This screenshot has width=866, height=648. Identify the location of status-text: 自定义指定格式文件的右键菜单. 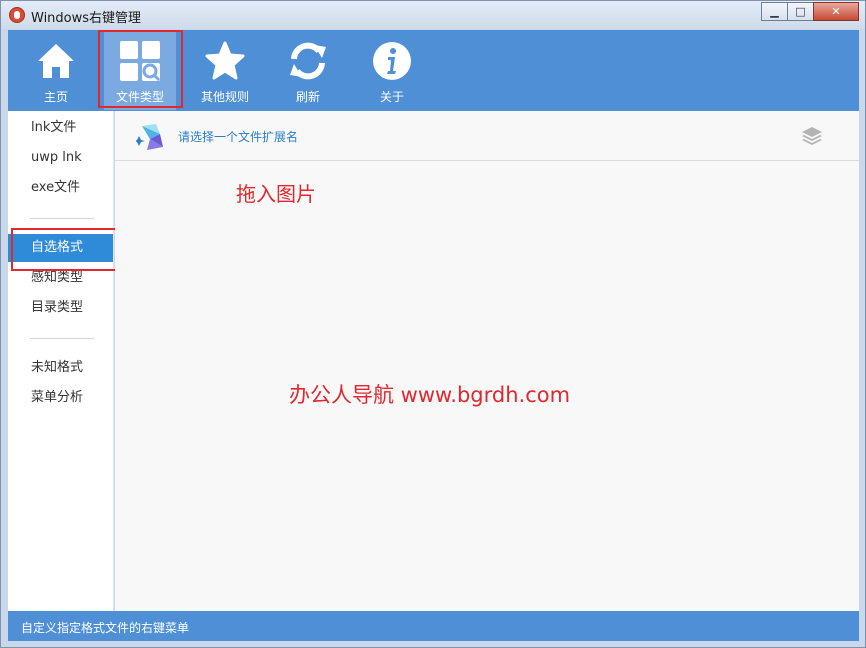
(105, 628).